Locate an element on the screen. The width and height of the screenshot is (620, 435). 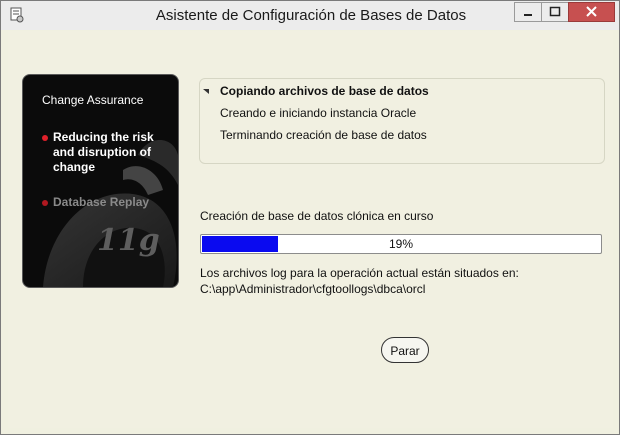
maximize-button is located at coordinates (555, 12).